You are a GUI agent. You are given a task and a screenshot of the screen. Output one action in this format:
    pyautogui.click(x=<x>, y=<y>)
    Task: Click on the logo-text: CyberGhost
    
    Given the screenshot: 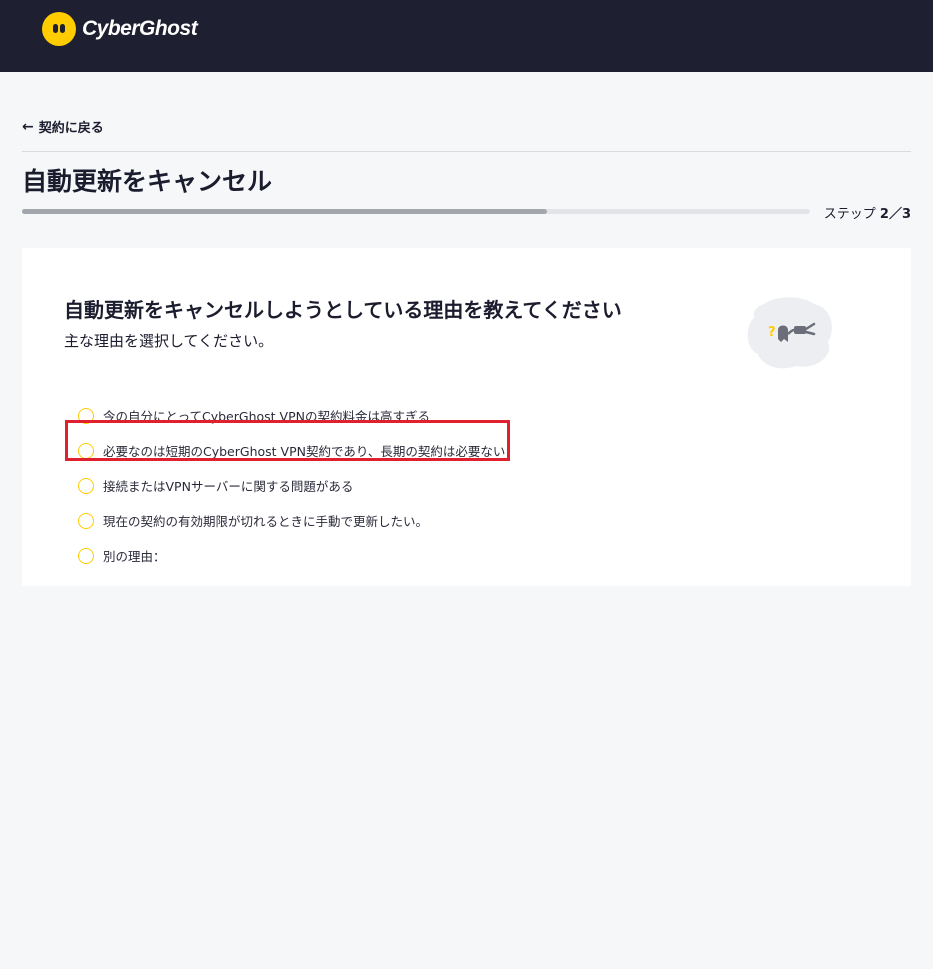 What is the action you would take?
    pyautogui.click(x=140, y=28)
    